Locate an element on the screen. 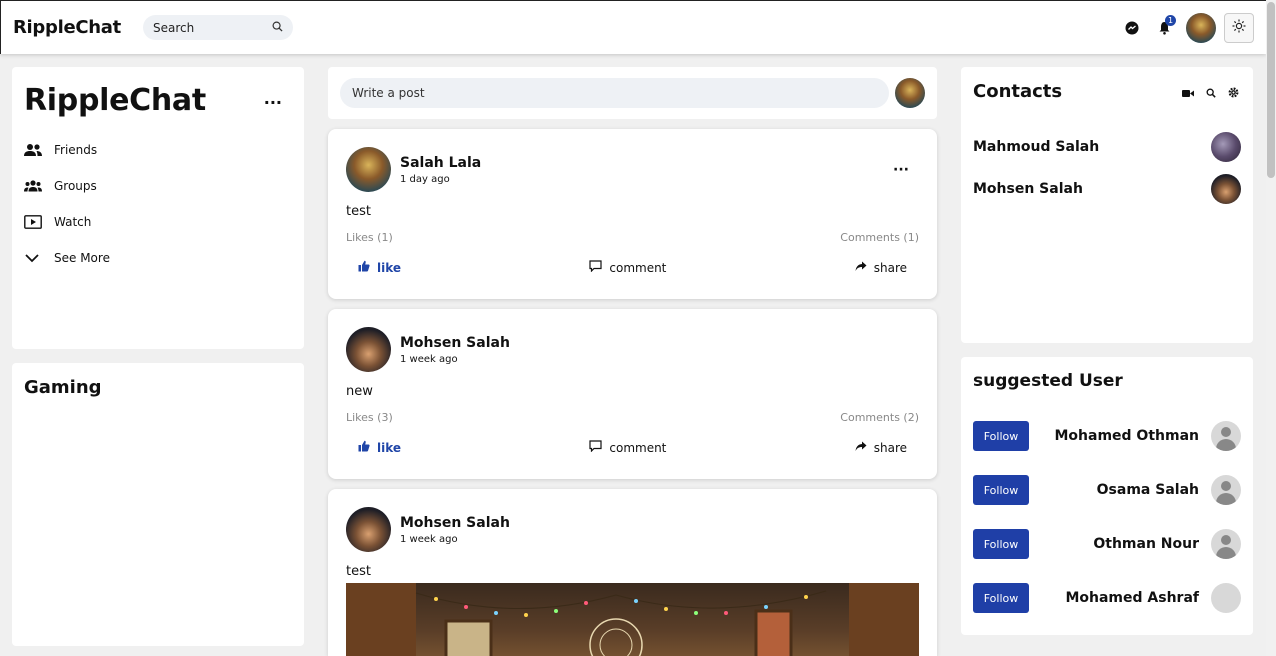 The height and width of the screenshot is (656, 1276). suggested-user-row: Follow Mohamed Ashraf is located at coordinates (1107, 598).